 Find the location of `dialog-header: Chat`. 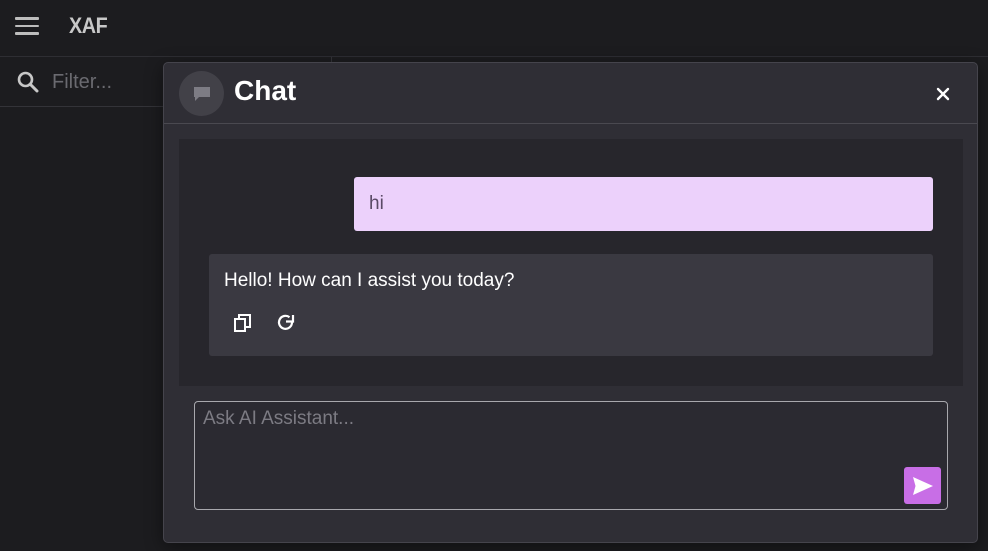

dialog-header: Chat is located at coordinates (570, 93).